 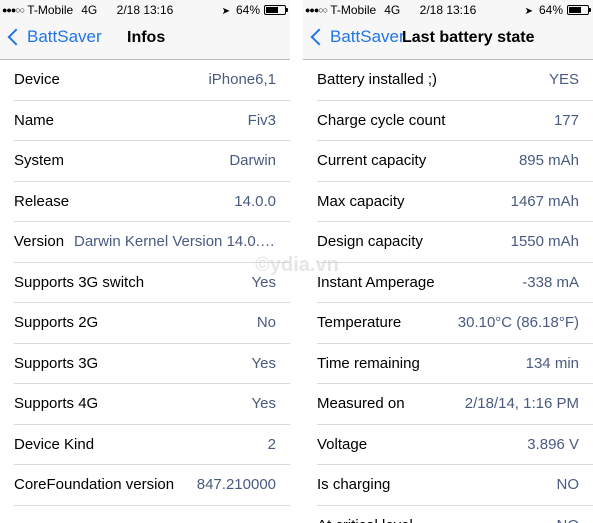 I want to click on row-label: Version, so click(x=39, y=241).